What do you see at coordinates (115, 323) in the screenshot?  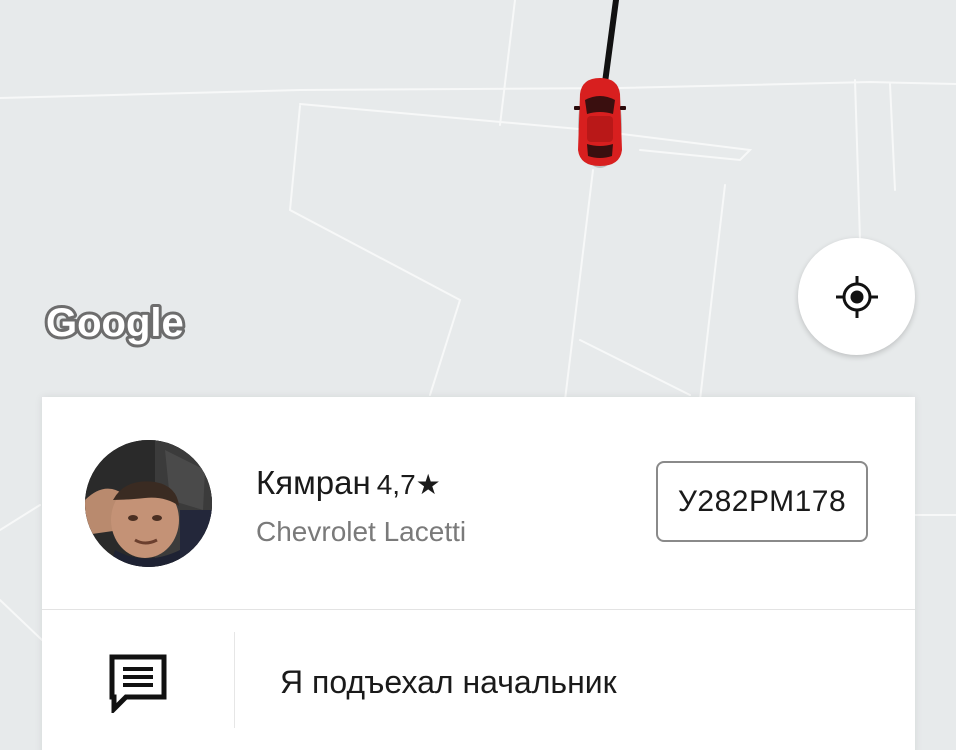 I see `svg-text: Google` at bounding box center [115, 323].